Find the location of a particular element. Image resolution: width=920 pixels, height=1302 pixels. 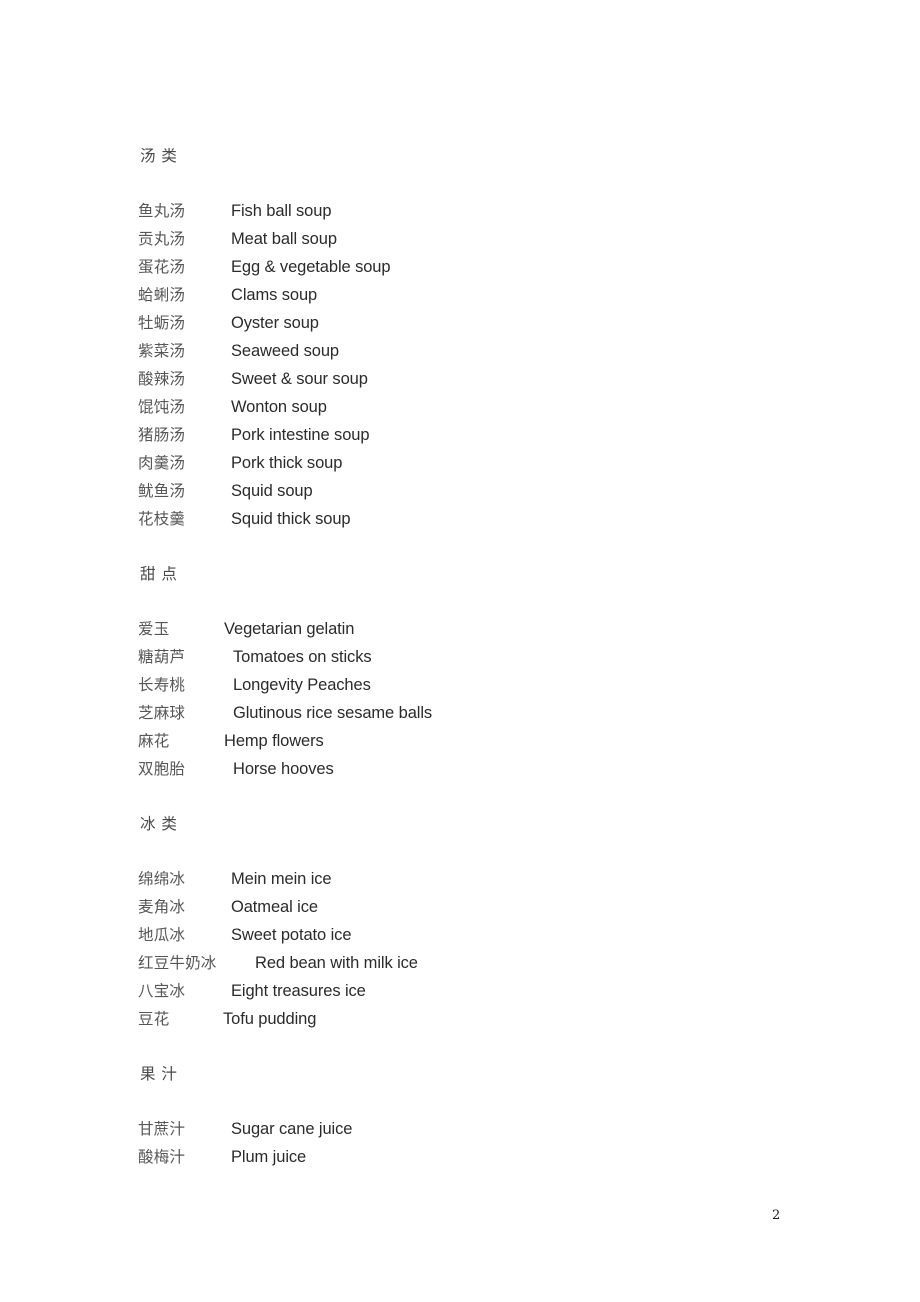

menu-entry: 长寿桃 Longevity Peaches is located at coordinates (488, 685).